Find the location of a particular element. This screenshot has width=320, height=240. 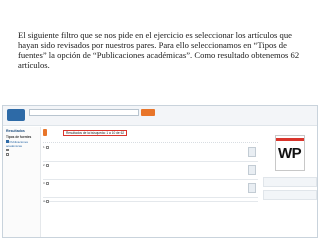

results-header: Resultados de la búsqueda: 1 a 10 de 62 is located at coordinates (168, 133).